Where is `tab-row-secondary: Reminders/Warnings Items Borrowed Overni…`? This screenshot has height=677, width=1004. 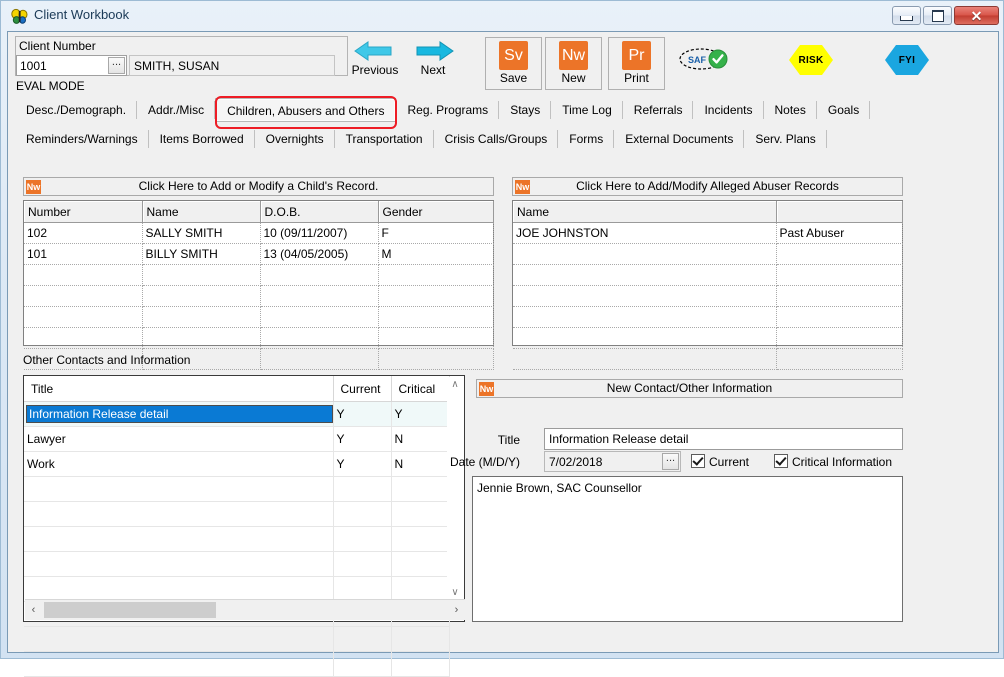
tab-row-secondary: Reminders/Warnings Items Borrowed Overni… is located at coordinates (421, 139).